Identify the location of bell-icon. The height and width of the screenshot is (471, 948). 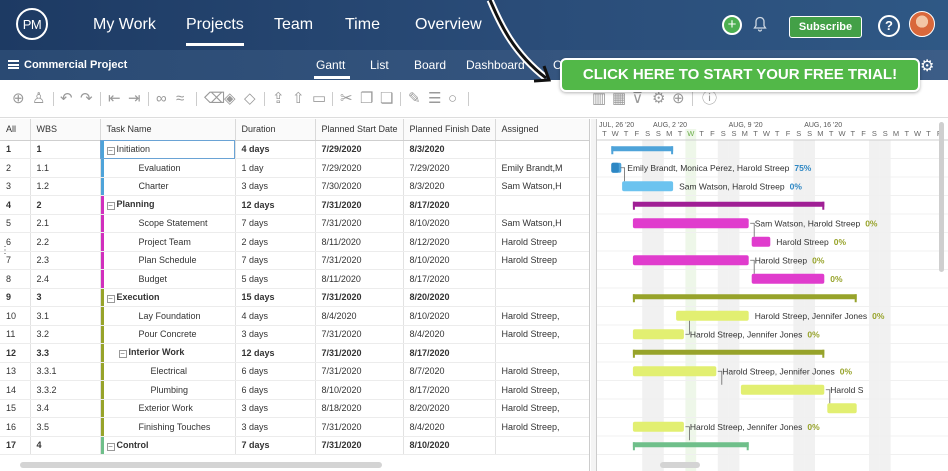
(760, 24).